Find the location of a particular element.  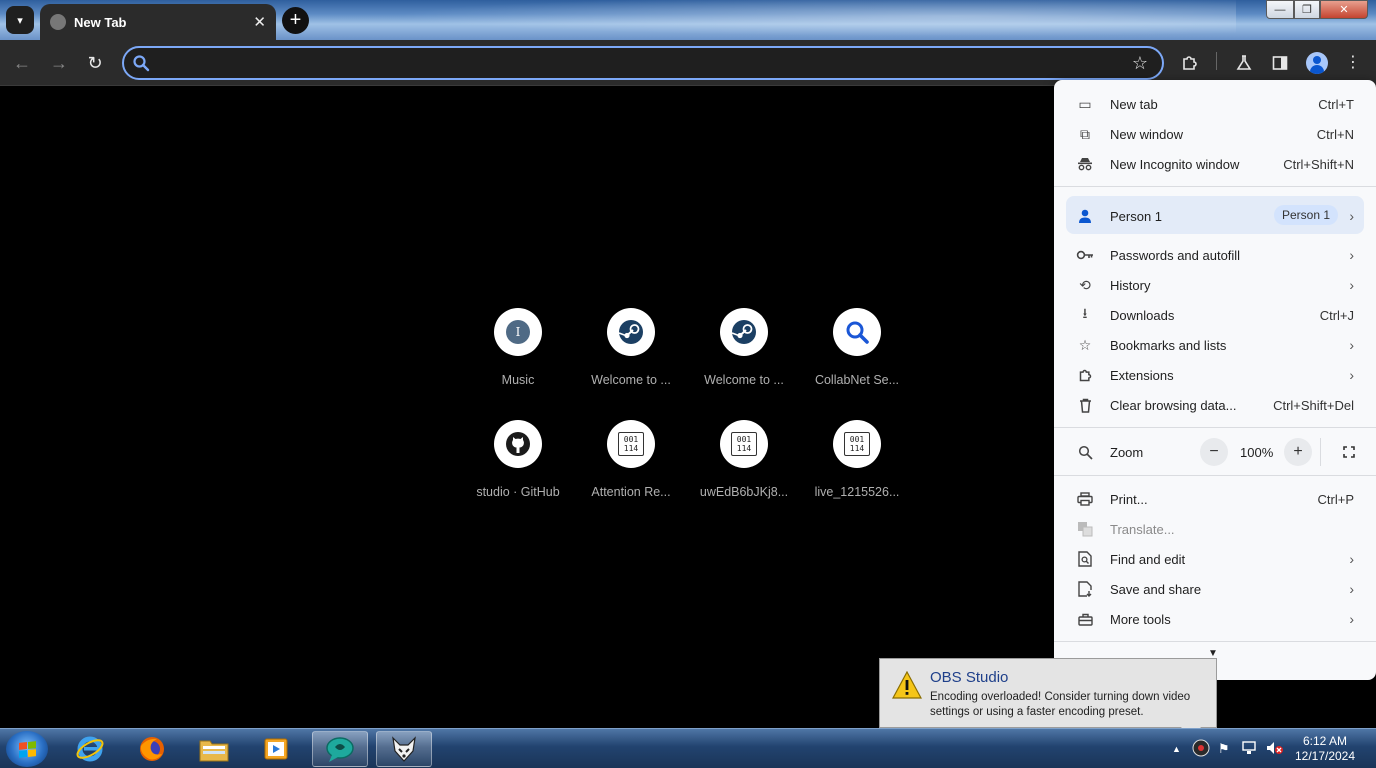

menu-item-more-tools: More tools › is located at coordinates (1215, 619).